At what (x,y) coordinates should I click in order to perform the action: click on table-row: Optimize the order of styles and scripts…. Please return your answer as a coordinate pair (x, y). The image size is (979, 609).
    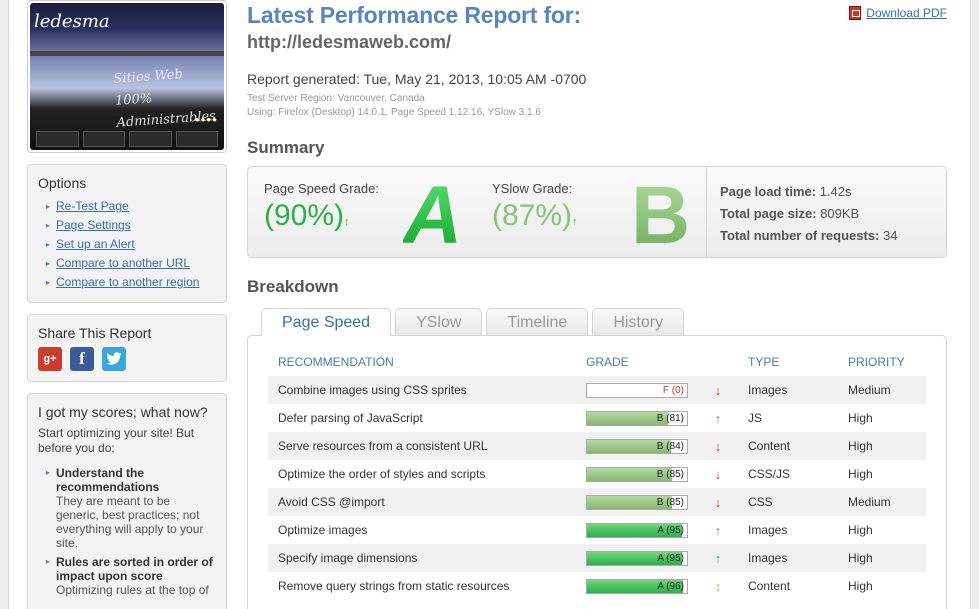
    Looking at the image, I should click on (597, 474).